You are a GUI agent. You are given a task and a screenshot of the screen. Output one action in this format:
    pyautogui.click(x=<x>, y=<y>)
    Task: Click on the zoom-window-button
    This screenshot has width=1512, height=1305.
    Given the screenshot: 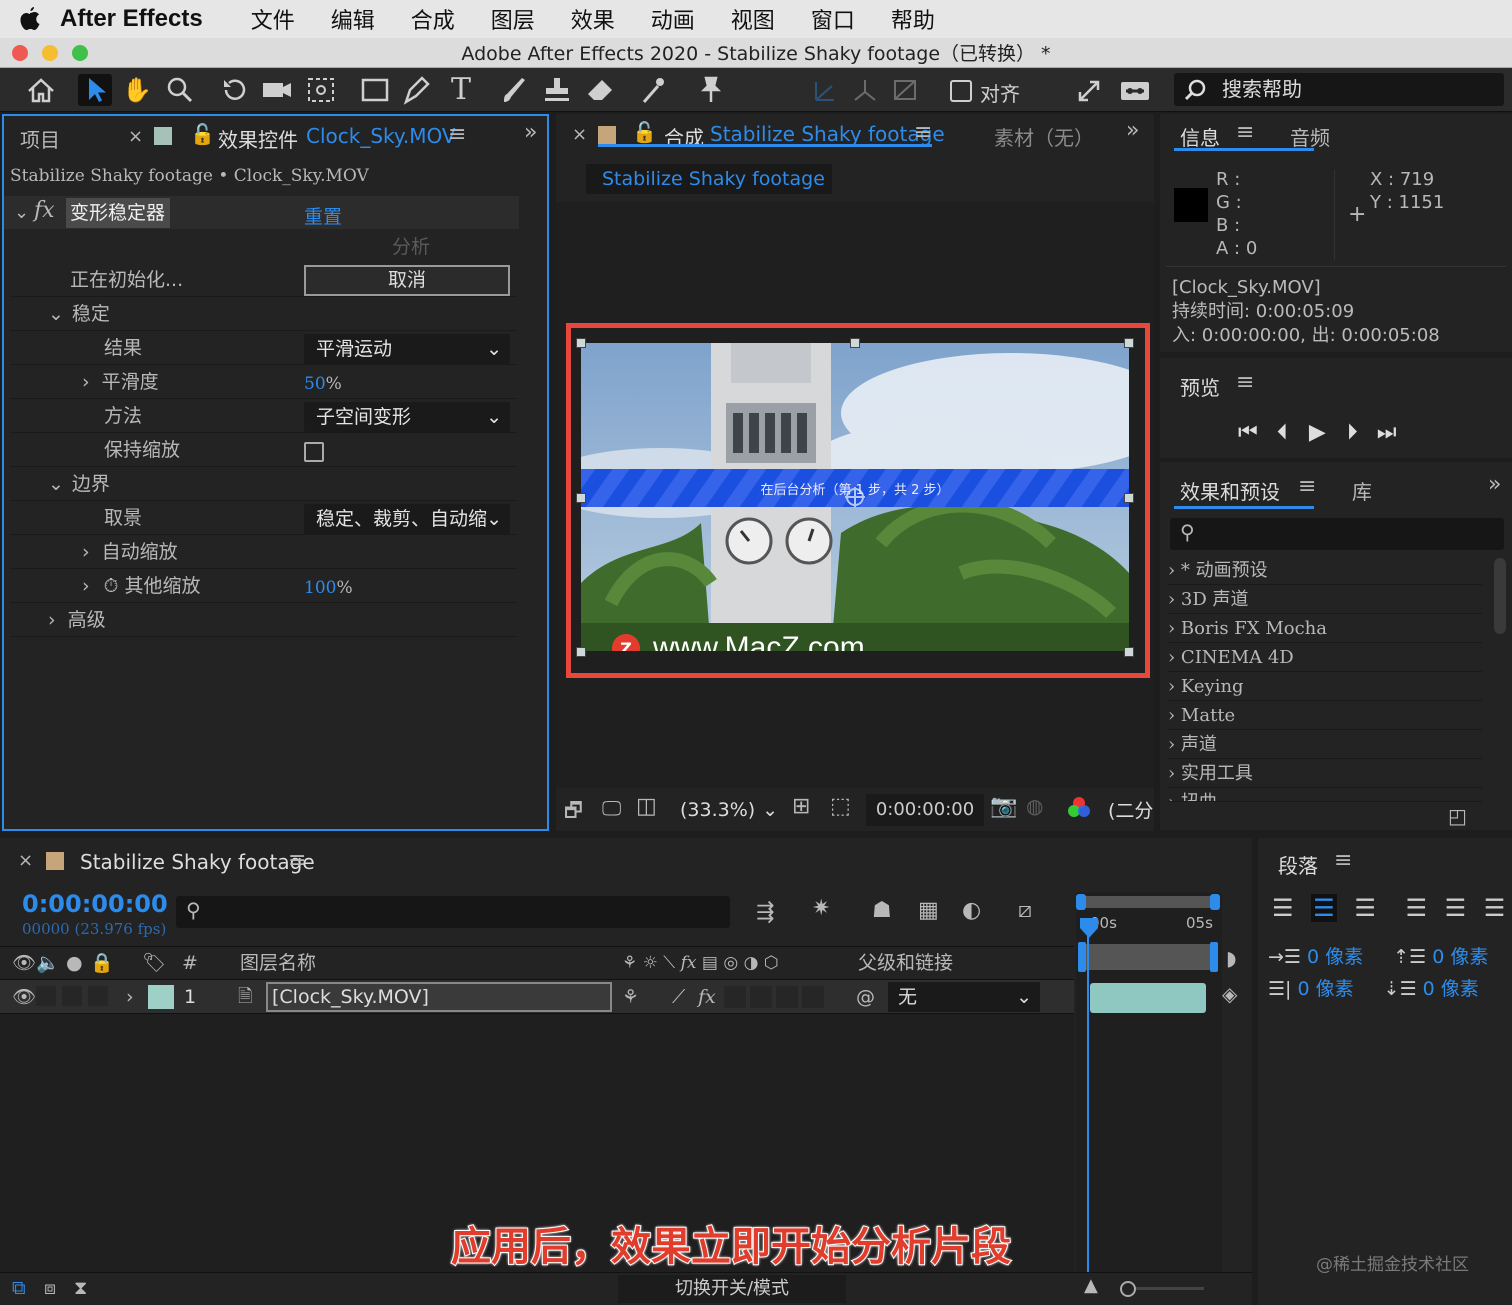 What is the action you would take?
    pyautogui.click(x=80, y=53)
    